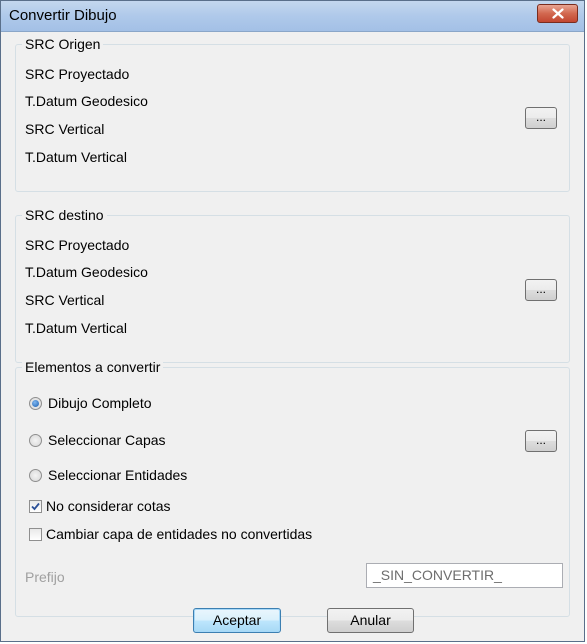 Image resolution: width=587 pixels, height=644 pixels. What do you see at coordinates (86, 272) in the screenshot?
I see `src-destino-datum-geodesico-label: T.Datum Geodesico` at bounding box center [86, 272].